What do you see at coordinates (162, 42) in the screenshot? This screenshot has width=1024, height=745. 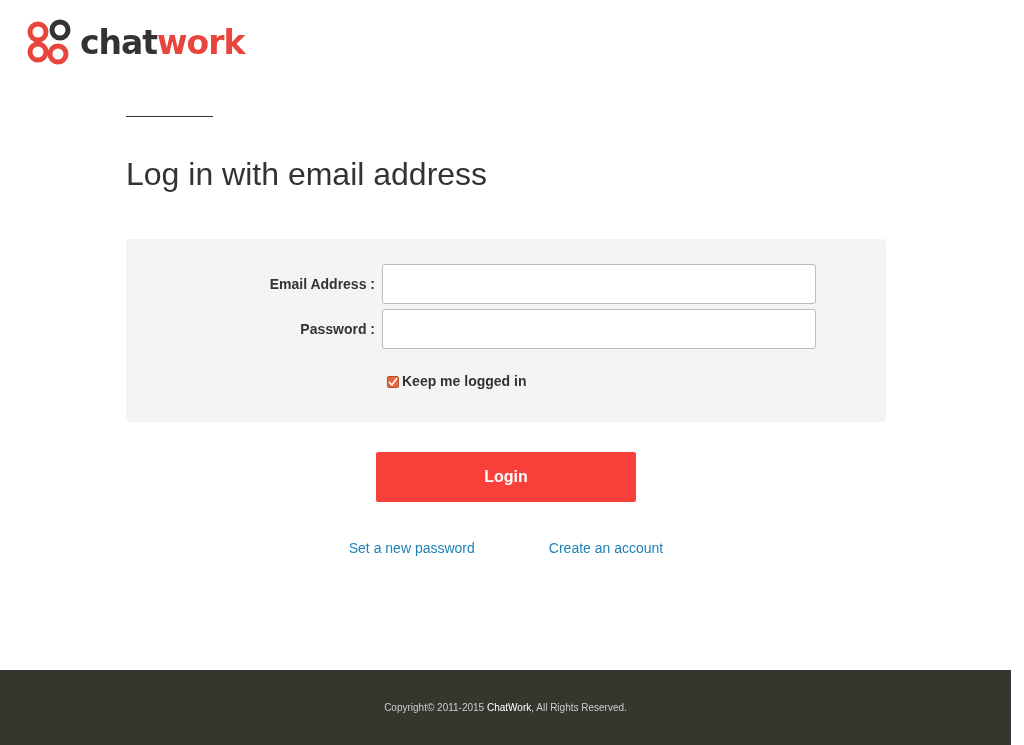 I see `logo-text: chatwork` at bounding box center [162, 42].